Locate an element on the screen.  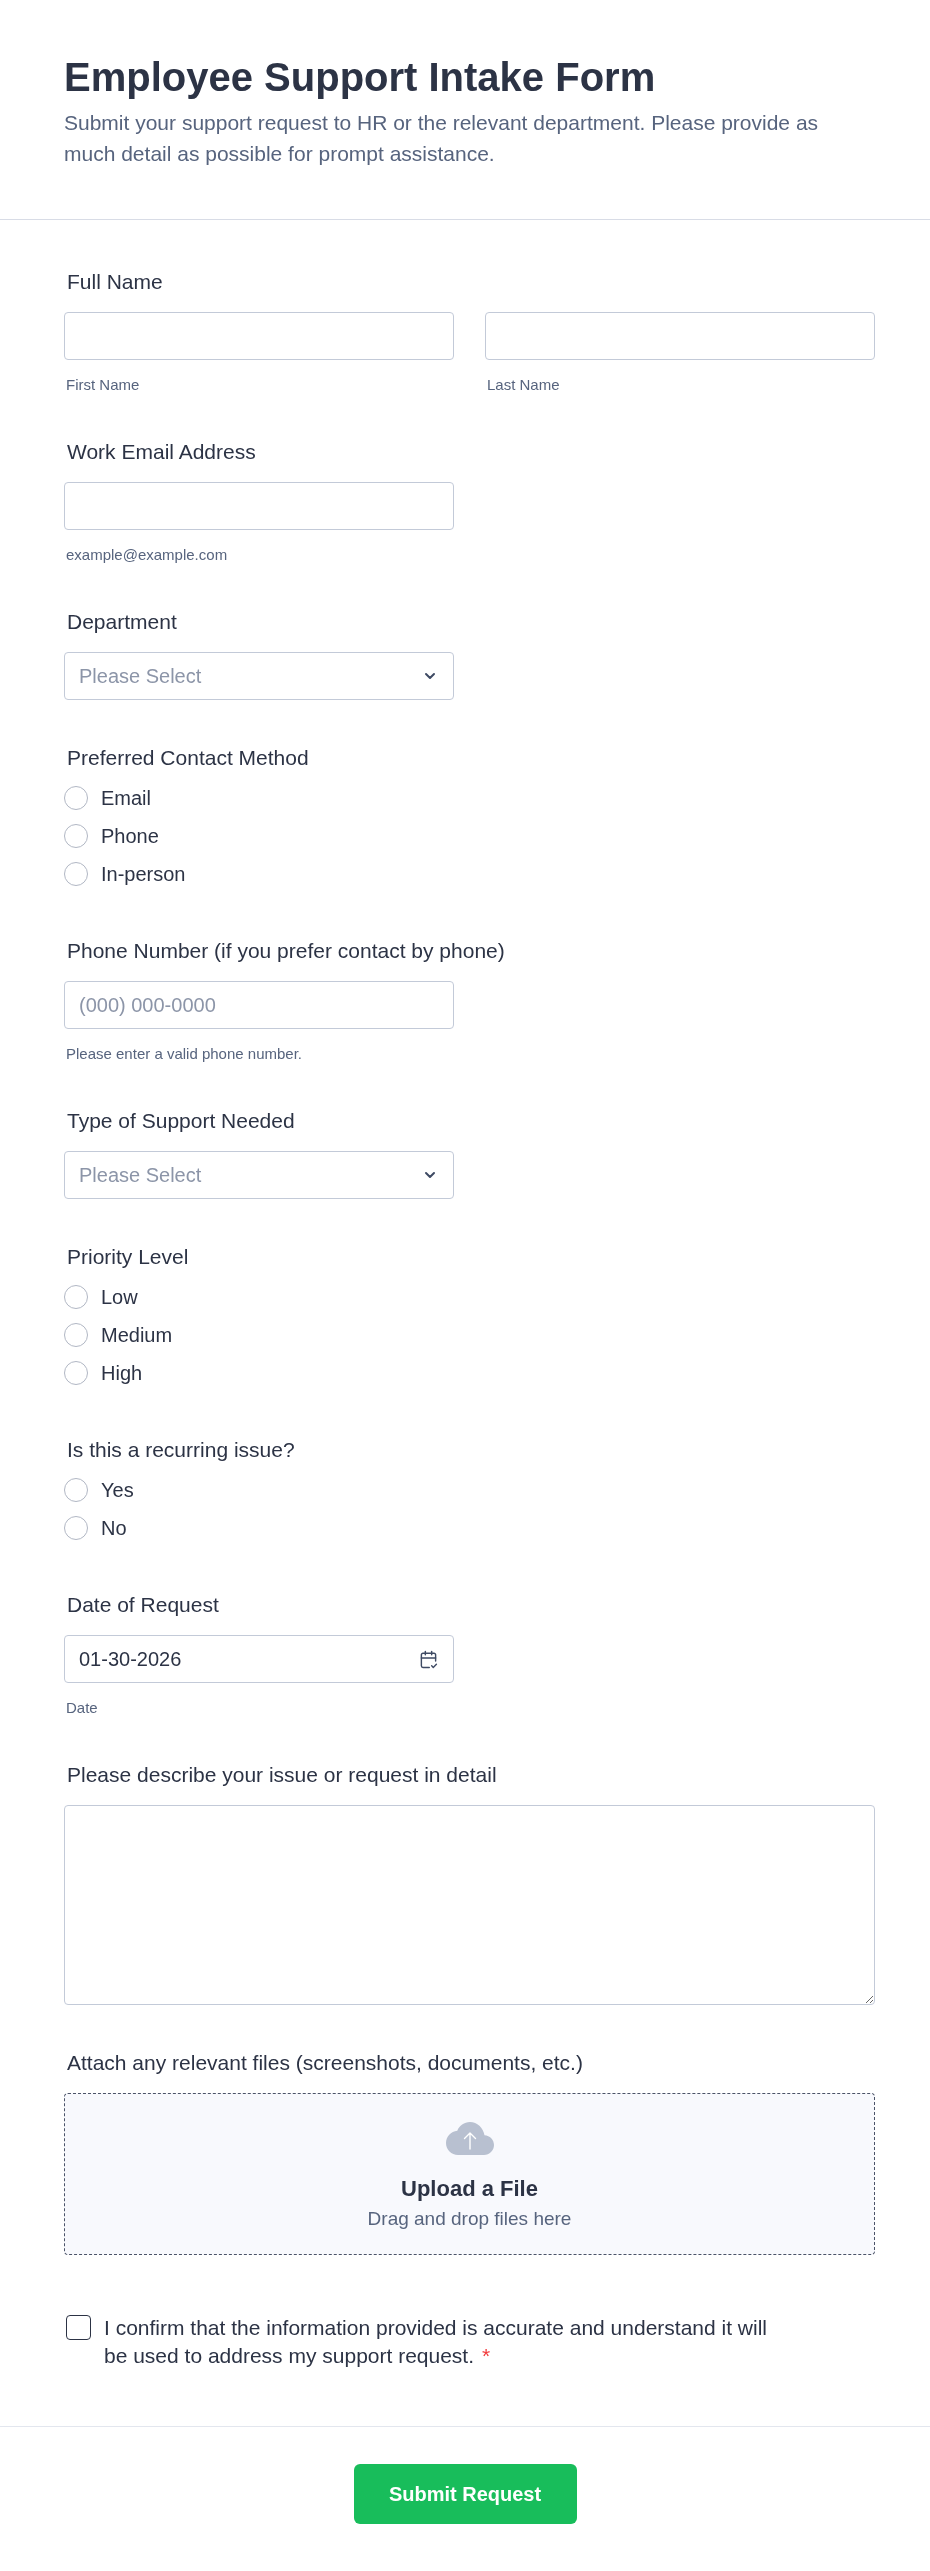
consent-text: I confirm that the information provided is accurate and understand it will be used to address my support request. * is located at coordinates (436, 2342).